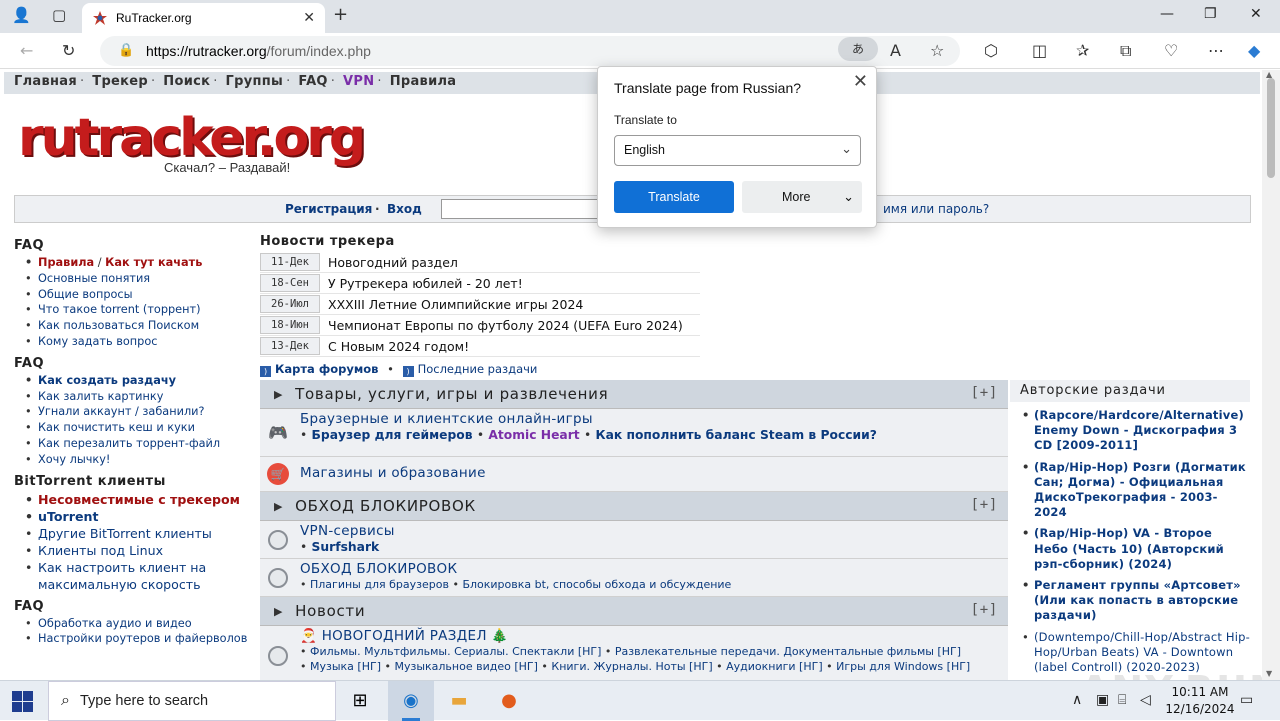 This screenshot has height=721, width=1280. What do you see at coordinates (1254, 50) in the screenshot?
I see `copilot-icon: ◆` at bounding box center [1254, 50].